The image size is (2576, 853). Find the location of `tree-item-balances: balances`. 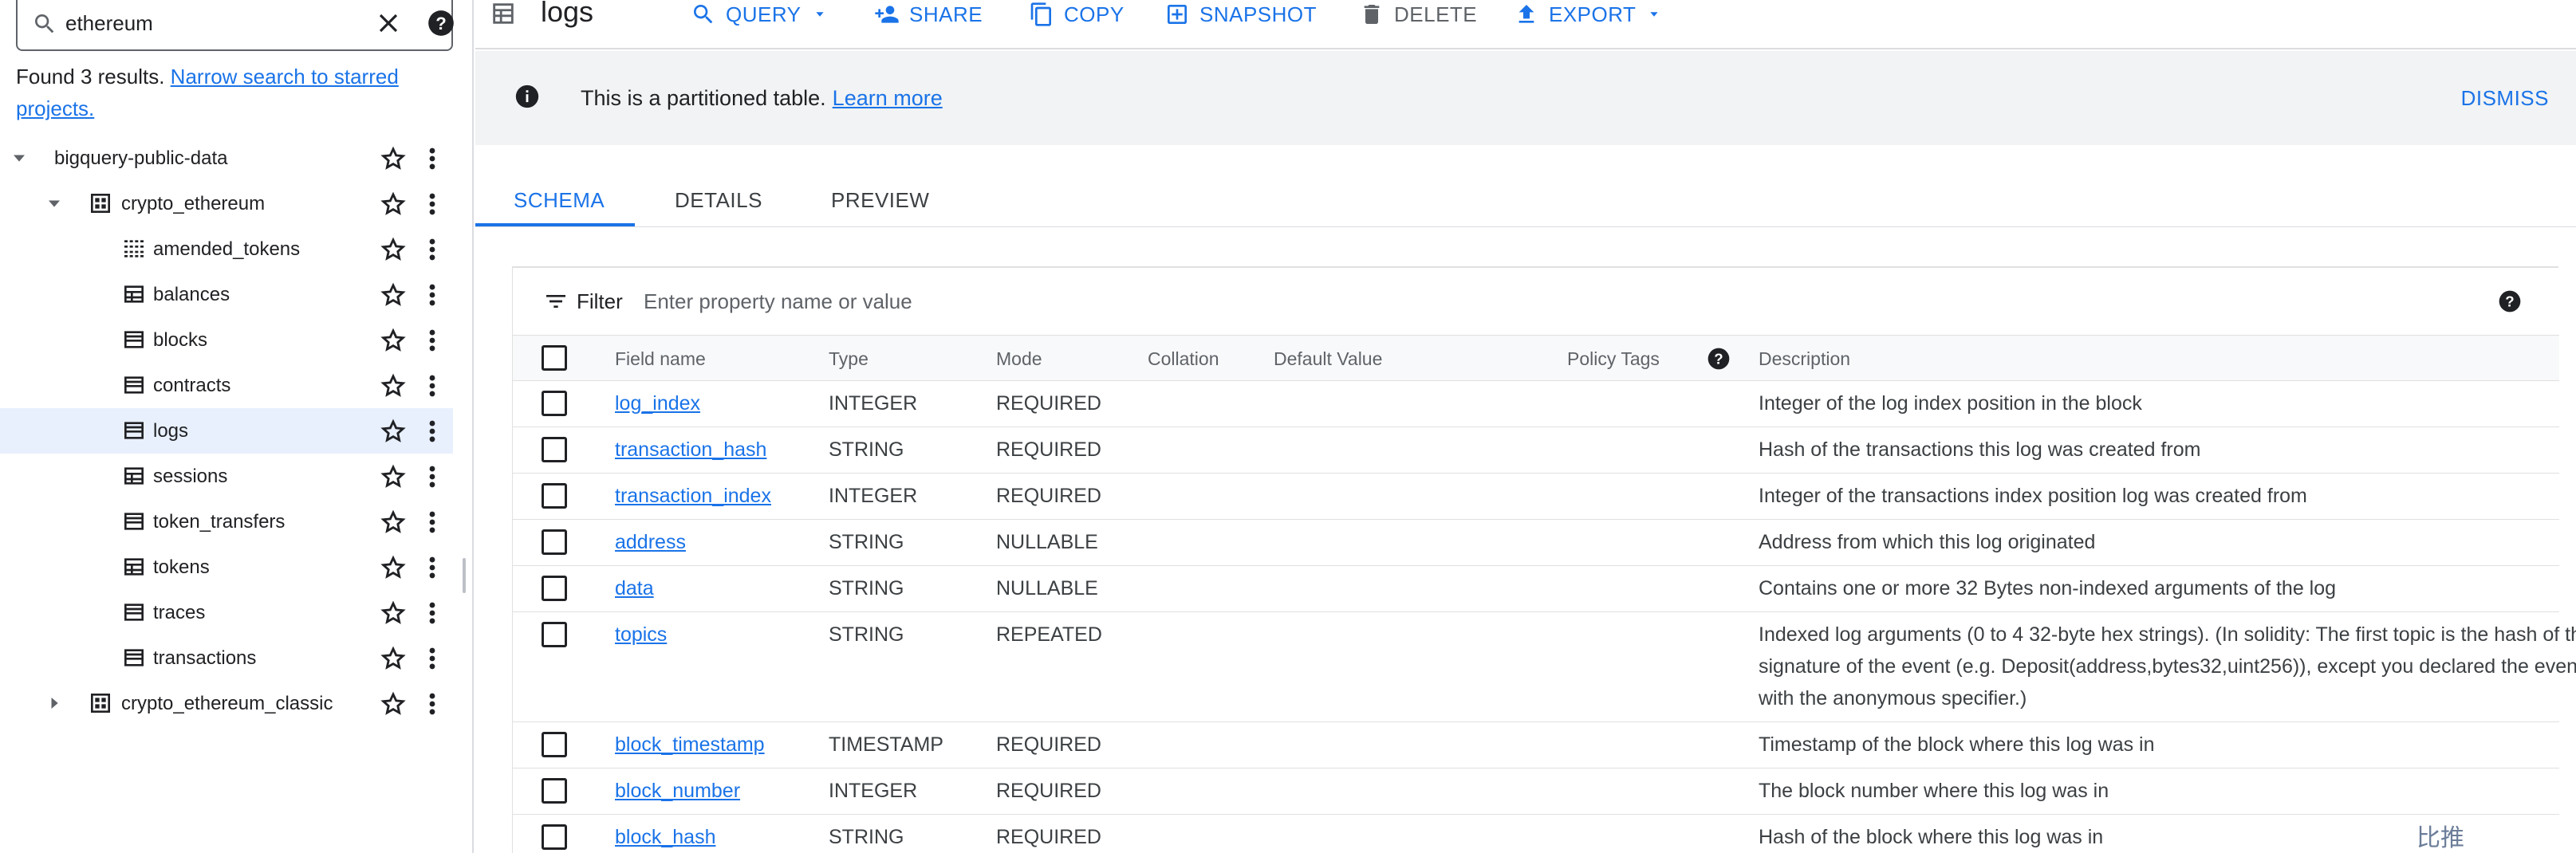

tree-item-balances: balances is located at coordinates (226, 294).